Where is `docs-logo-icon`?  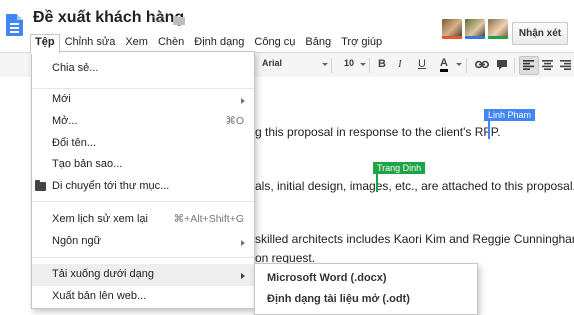 docs-logo-icon is located at coordinates (14, 25).